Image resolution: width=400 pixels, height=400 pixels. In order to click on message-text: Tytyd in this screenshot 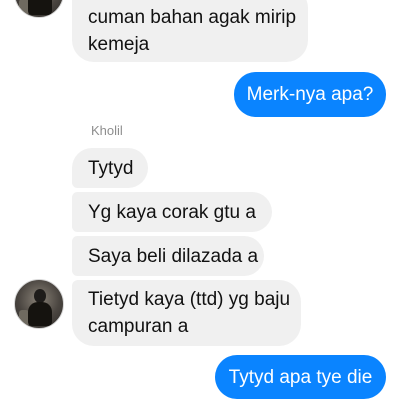, I will do `click(111, 168)`.